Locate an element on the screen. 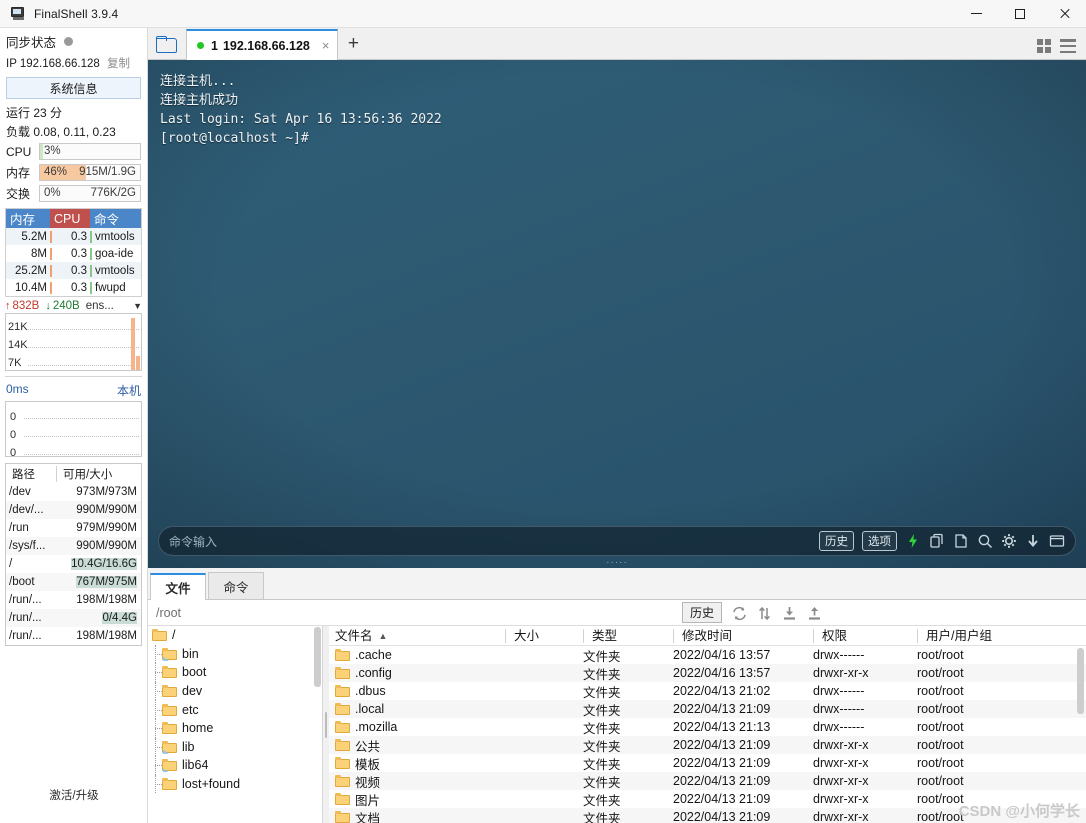 The width and height of the screenshot is (1086, 823). command-input-placeholder: 命令输入 is located at coordinates (193, 541).